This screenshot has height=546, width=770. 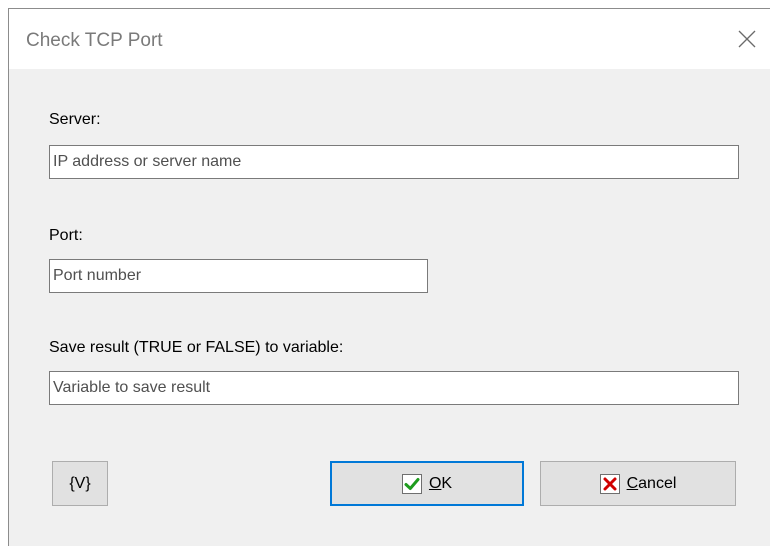 I want to click on close-icon, so click(x=747, y=39).